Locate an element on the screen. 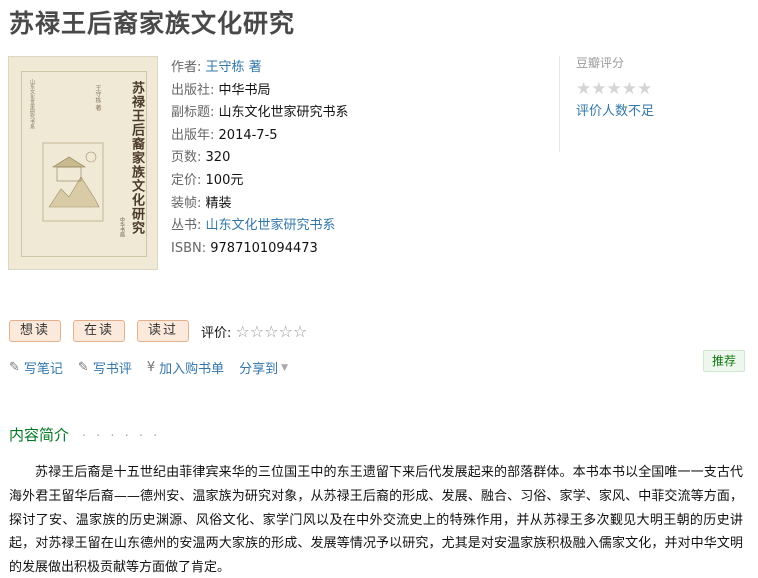  subtitle-label: 副标题: is located at coordinates (193, 113).